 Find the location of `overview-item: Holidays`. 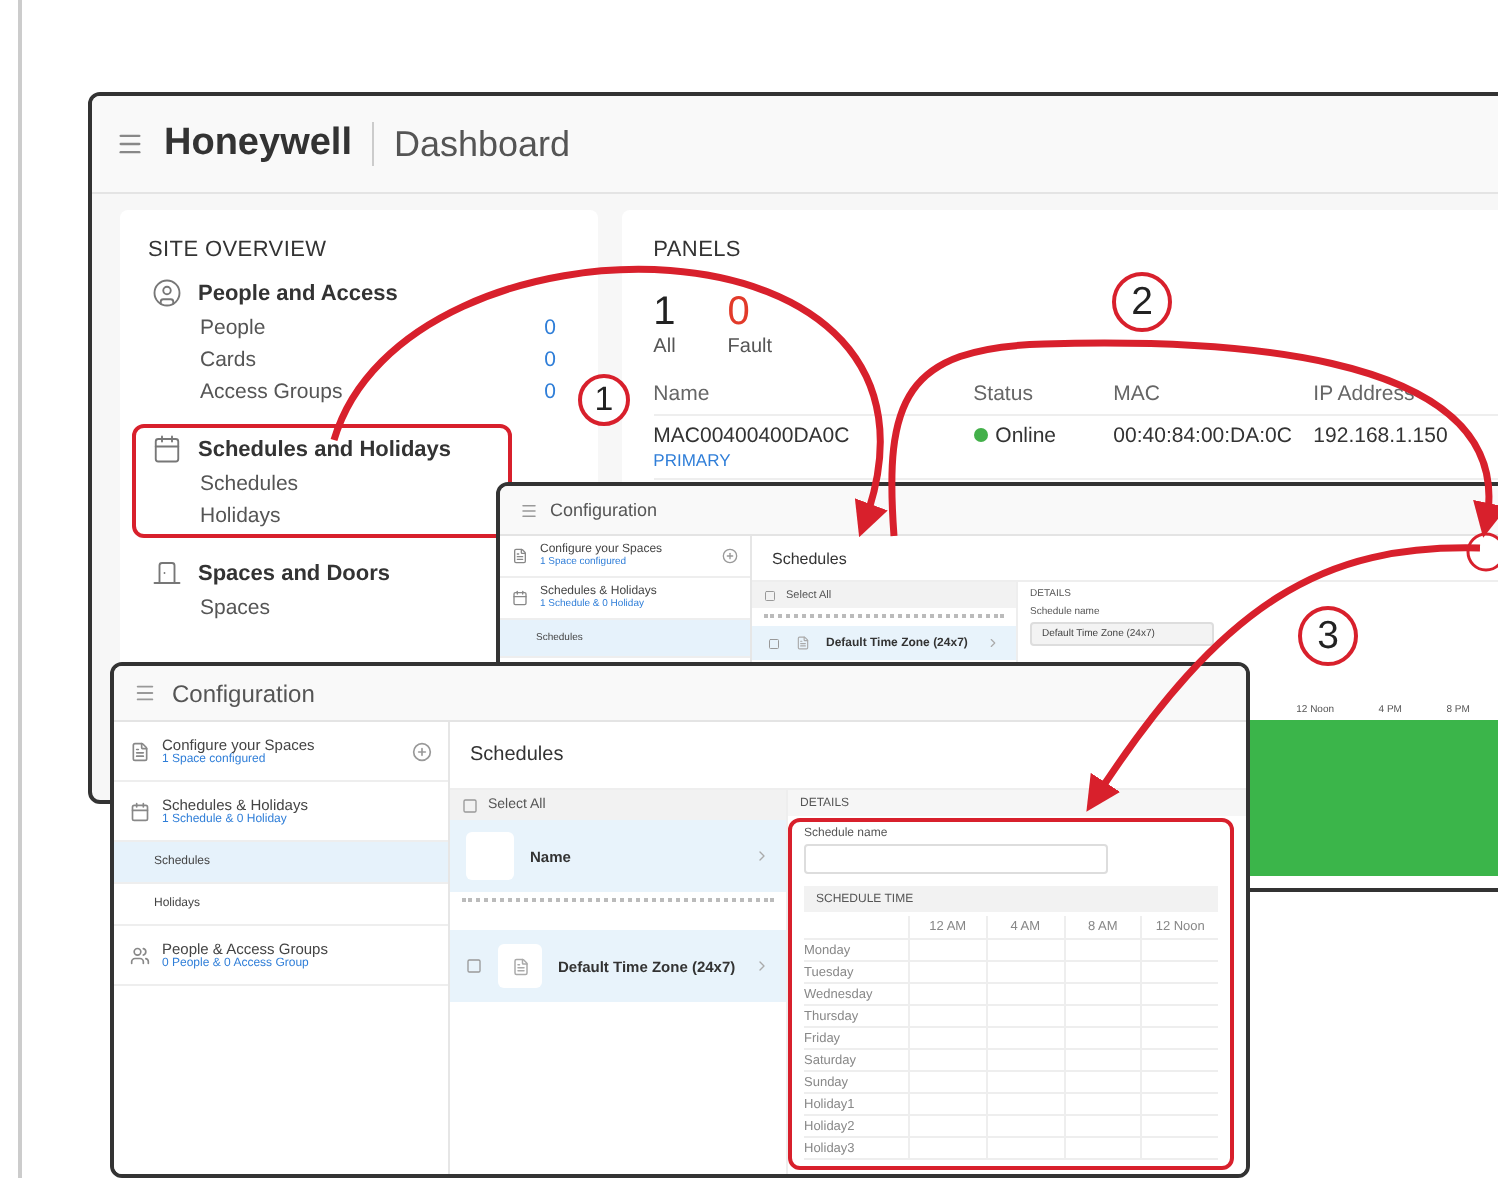

overview-item: Holidays is located at coordinates (312, 516).